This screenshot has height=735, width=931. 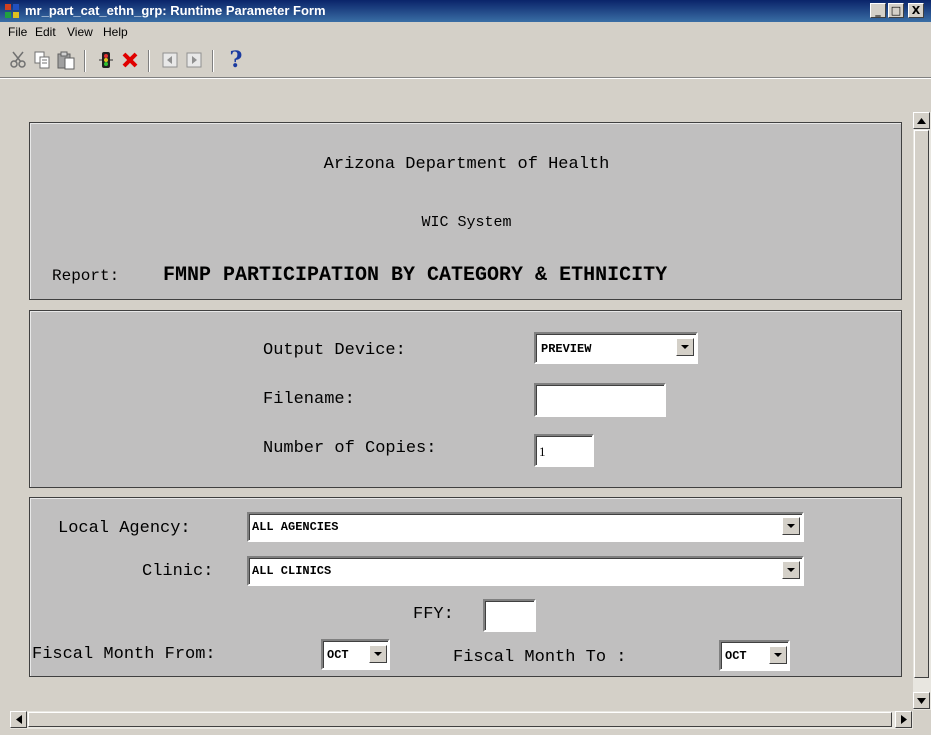 I want to click on month-from-select: OCT, so click(x=355, y=654).